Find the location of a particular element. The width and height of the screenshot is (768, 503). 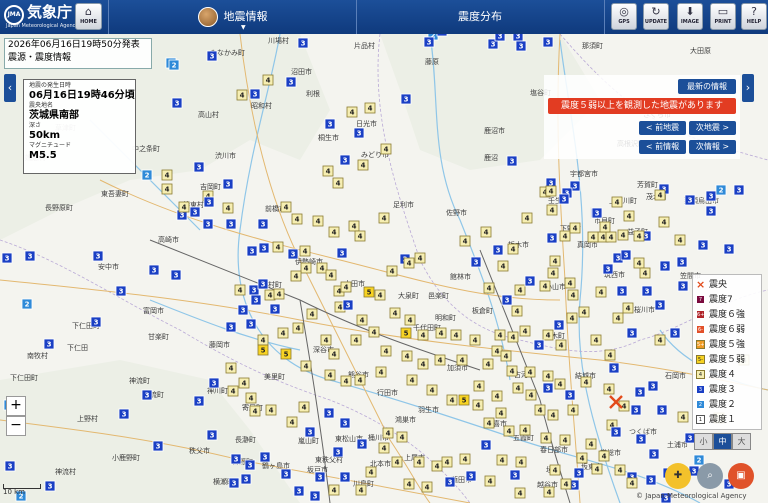

jma-logo: JMA 気象庁 Japan Meteorological Agency is located at coordinates (41, 17).